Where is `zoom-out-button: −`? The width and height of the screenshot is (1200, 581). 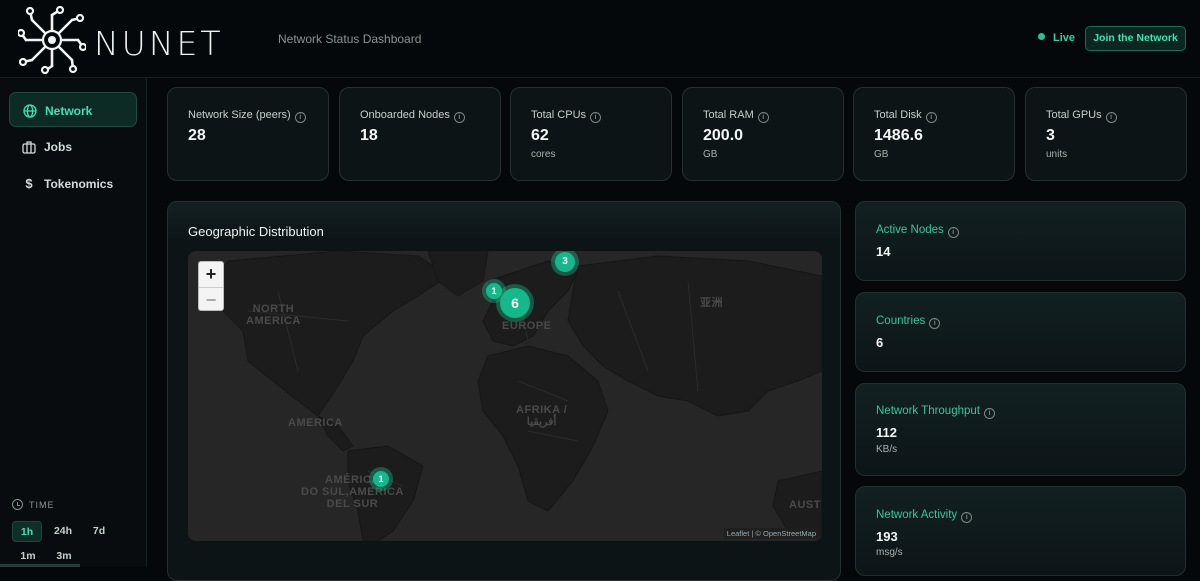
zoom-out-button: − is located at coordinates (211, 299).